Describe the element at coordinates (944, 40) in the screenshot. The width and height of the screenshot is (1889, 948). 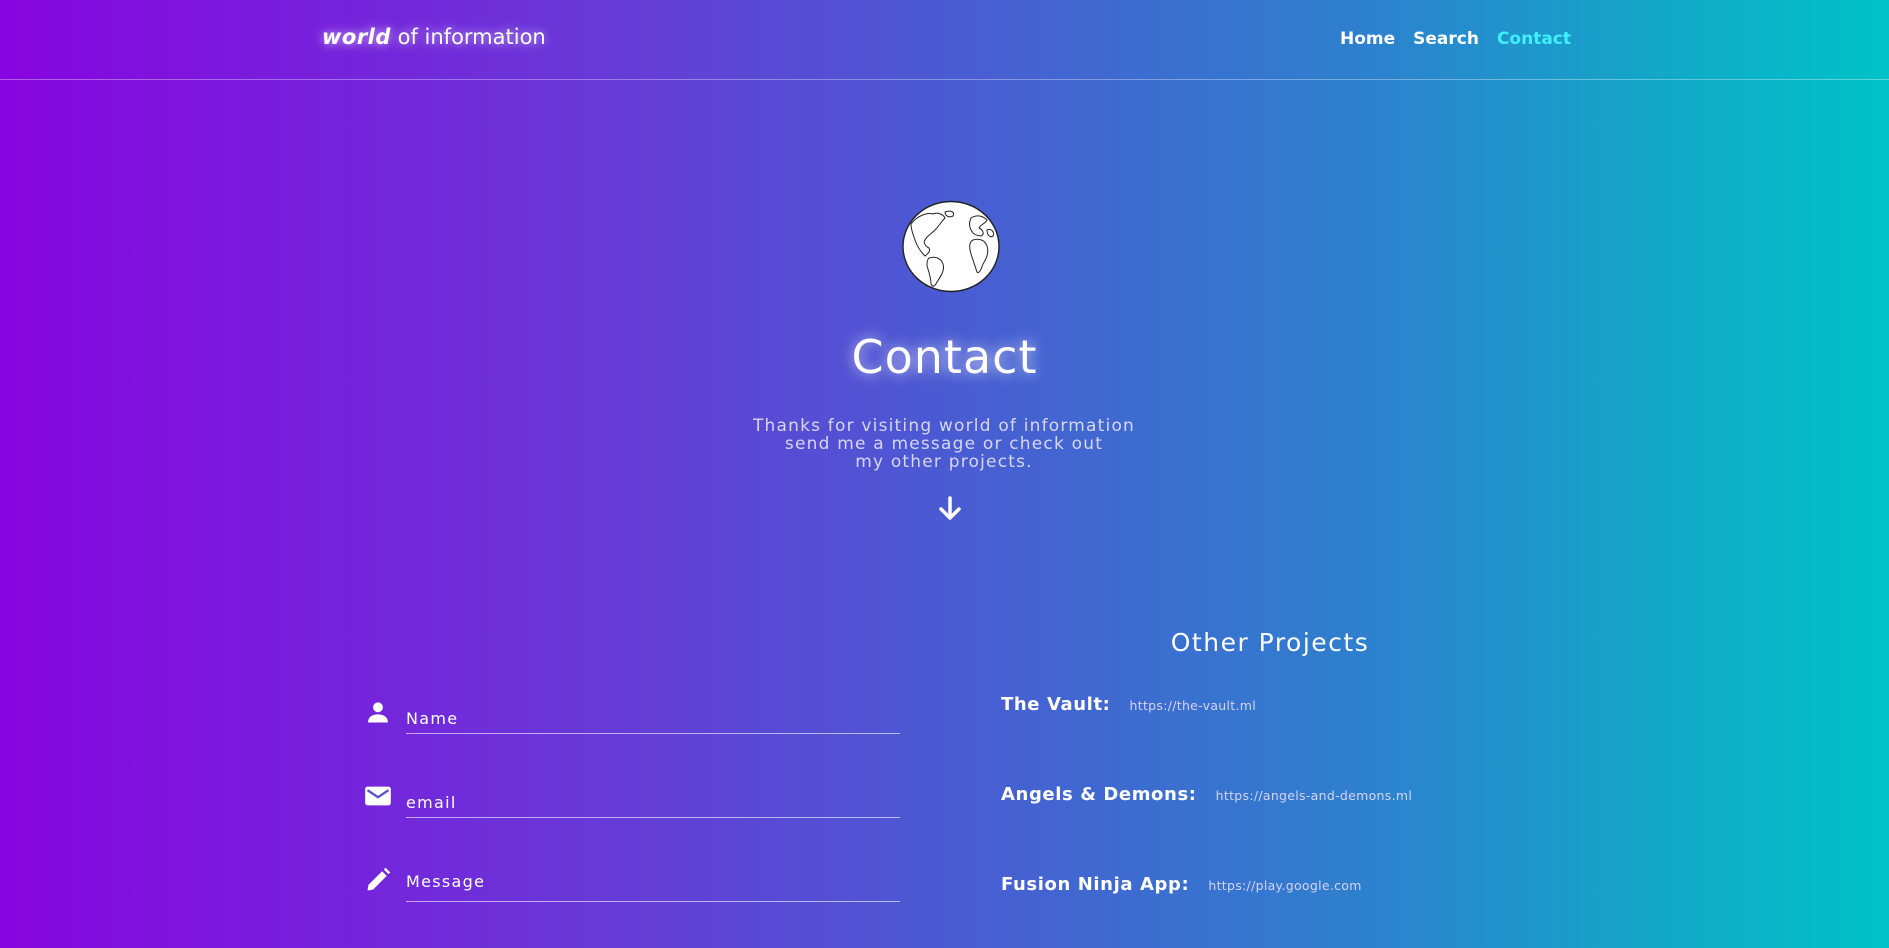
I see `top-navbar: world of information Home Search Contact` at that location.